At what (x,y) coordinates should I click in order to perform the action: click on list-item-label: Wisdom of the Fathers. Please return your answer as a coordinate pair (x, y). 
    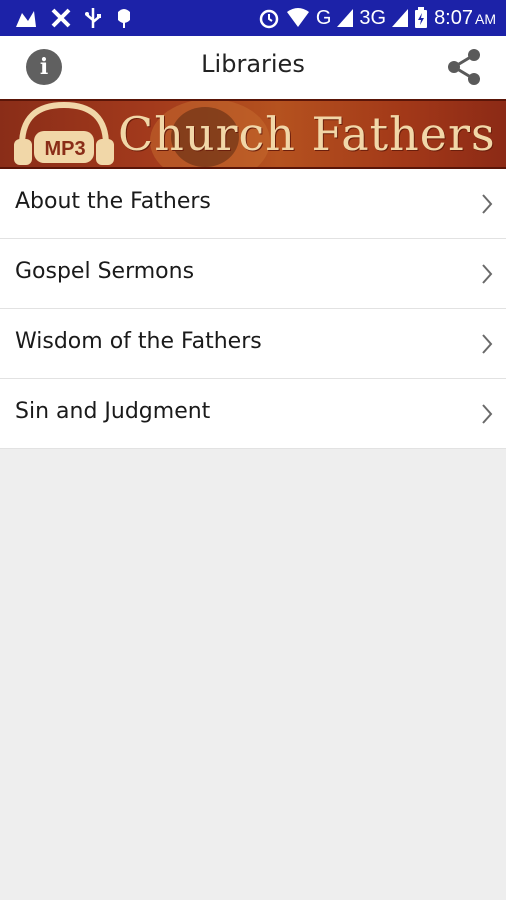
    Looking at the image, I should click on (138, 341).